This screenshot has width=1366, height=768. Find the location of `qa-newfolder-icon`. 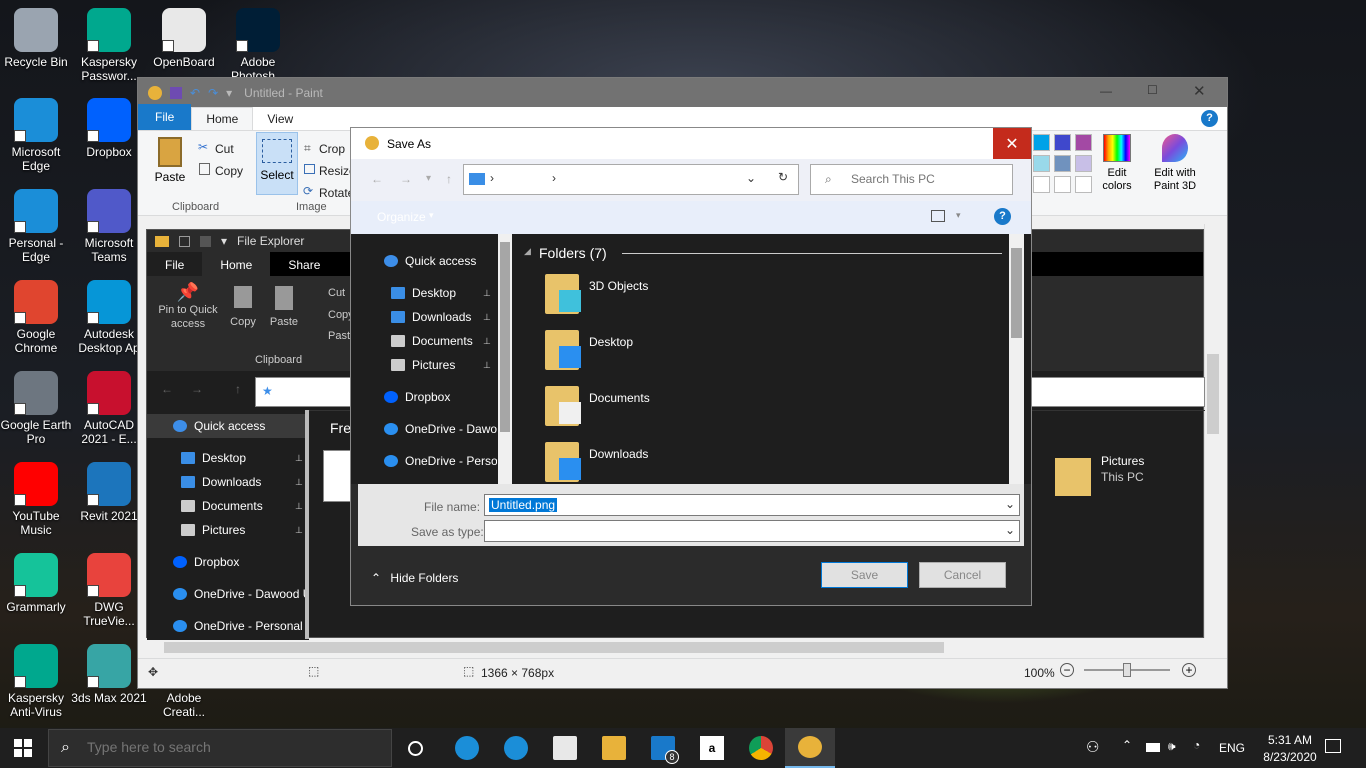

qa-newfolder-icon is located at coordinates (205, 241).